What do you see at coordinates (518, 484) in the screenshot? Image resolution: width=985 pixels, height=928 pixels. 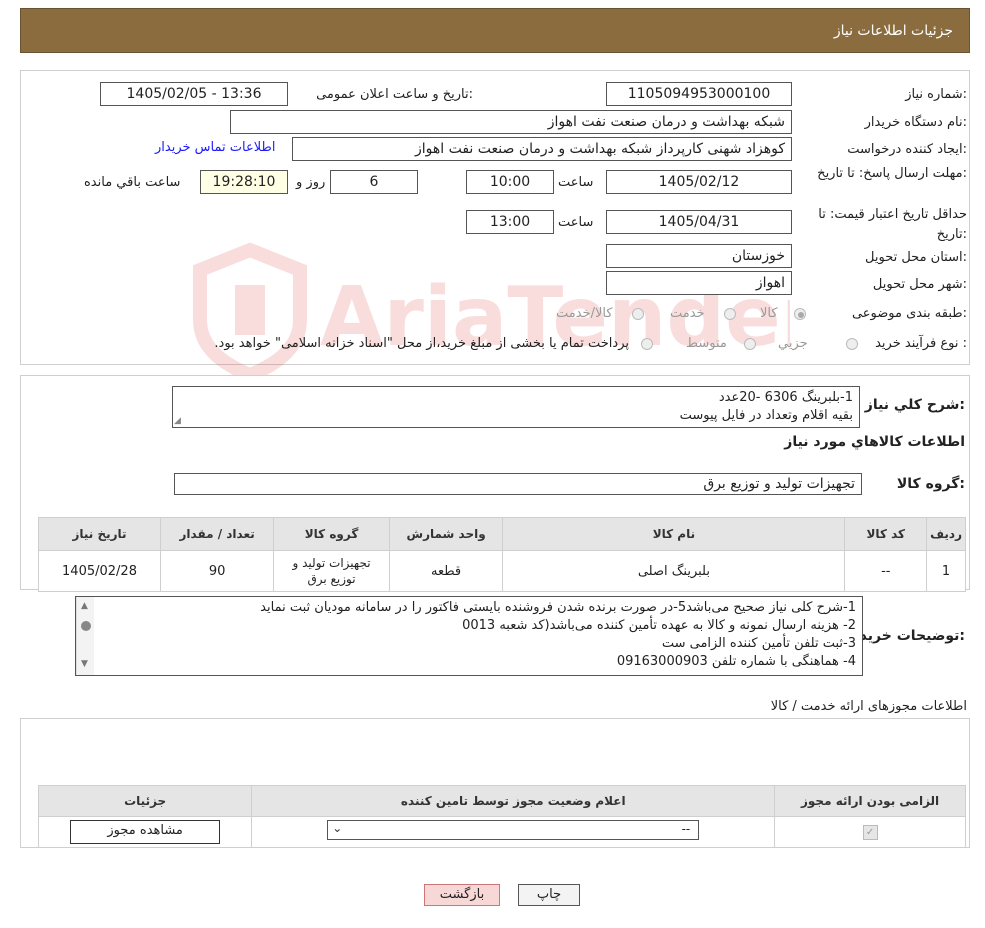 I see `goods-group-field: تجهیزات تولید و توزیع برق` at bounding box center [518, 484].